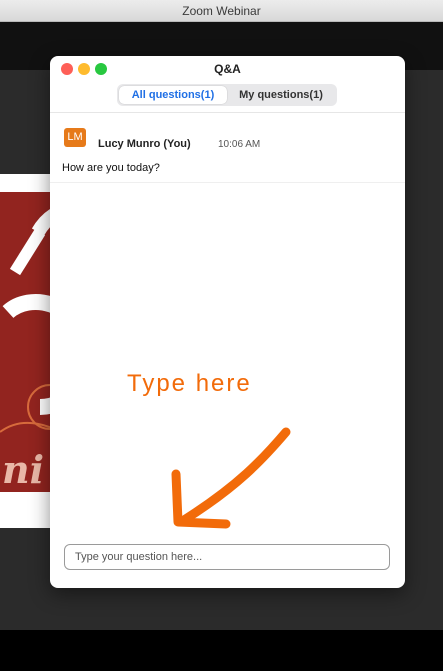 The image size is (443, 671). What do you see at coordinates (239, 144) in the screenshot?
I see `question-timestamp: 10:06 AM` at bounding box center [239, 144].